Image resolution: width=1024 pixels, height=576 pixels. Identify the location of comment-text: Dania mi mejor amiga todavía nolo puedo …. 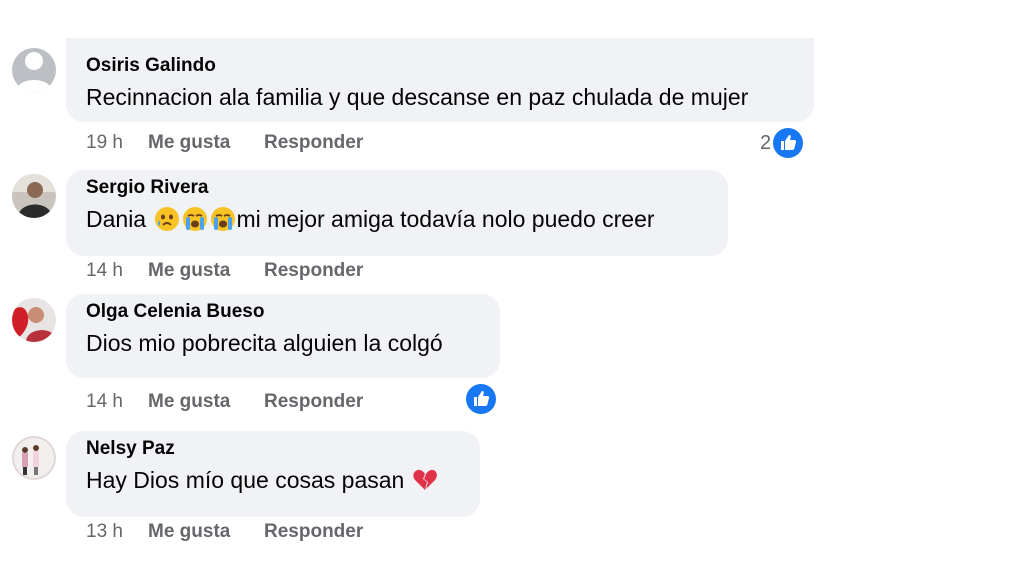
(397, 219).